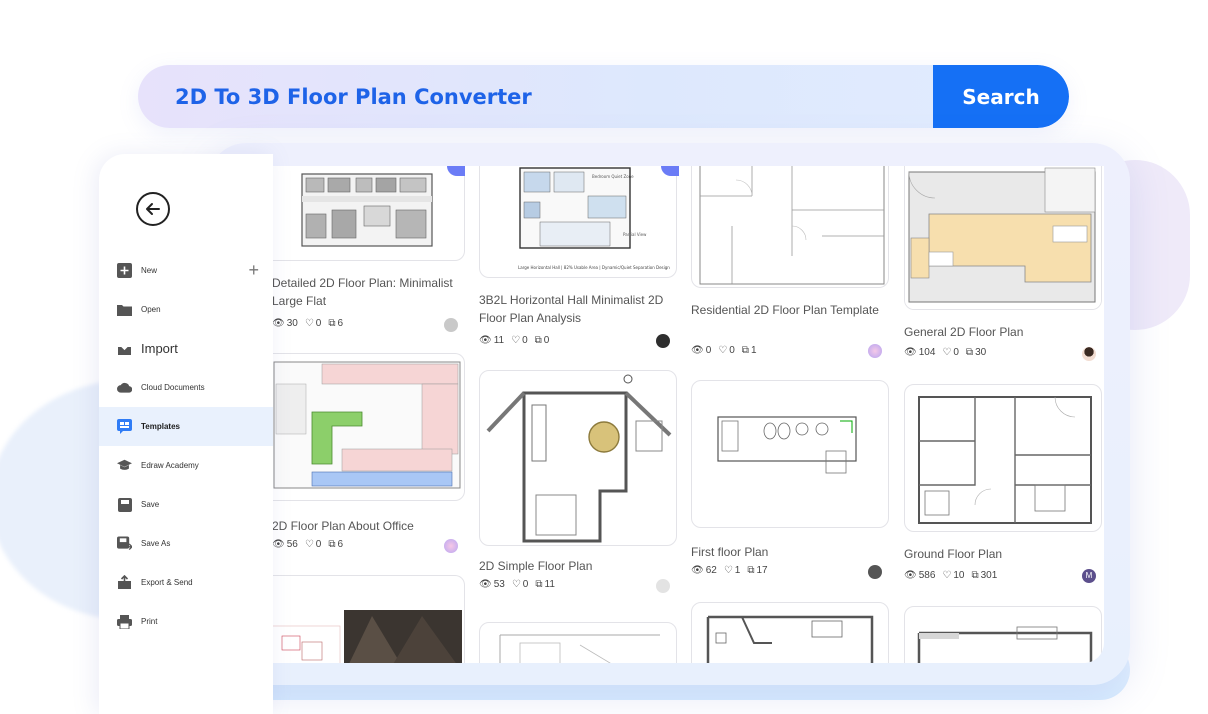 This screenshot has width=1208, height=714. What do you see at coordinates (186, 270) in the screenshot?
I see `sidebar-item-new: New +` at bounding box center [186, 270].